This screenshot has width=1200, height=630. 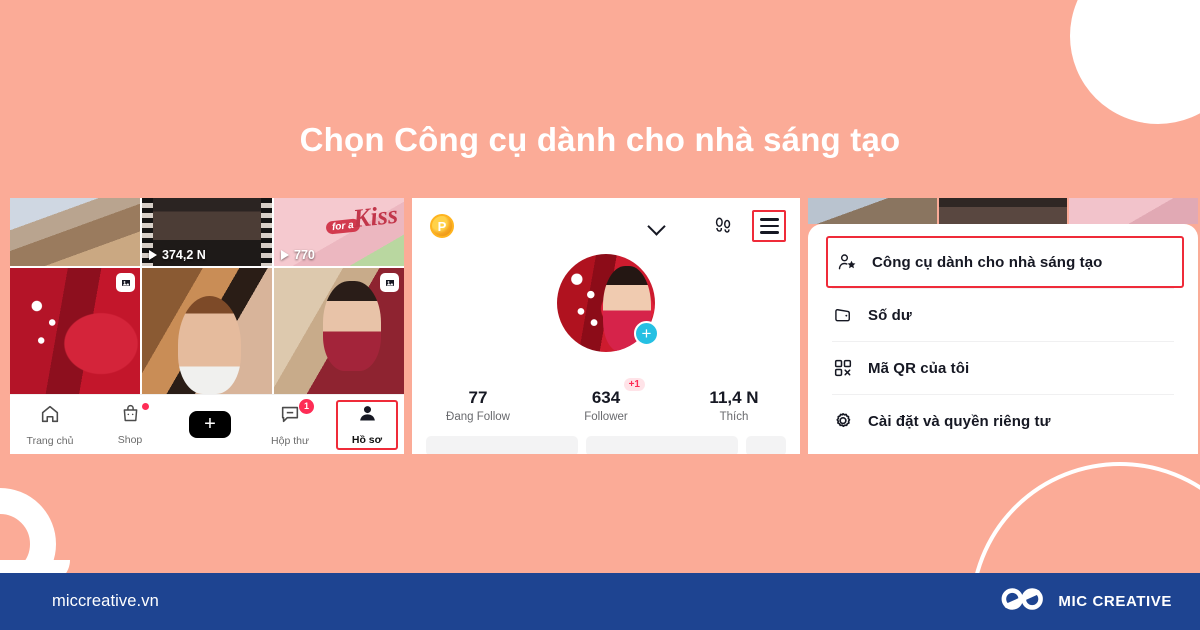 What do you see at coordinates (606, 226) in the screenshot?
I see `profile-header: P` at bounding box center [606, 226].